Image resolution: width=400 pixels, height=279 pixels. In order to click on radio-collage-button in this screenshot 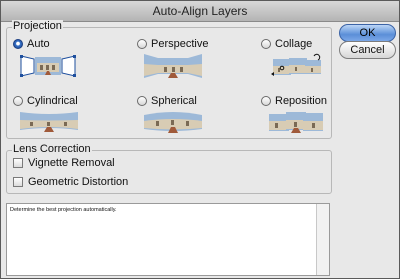, I will do `click(266, 44)`.